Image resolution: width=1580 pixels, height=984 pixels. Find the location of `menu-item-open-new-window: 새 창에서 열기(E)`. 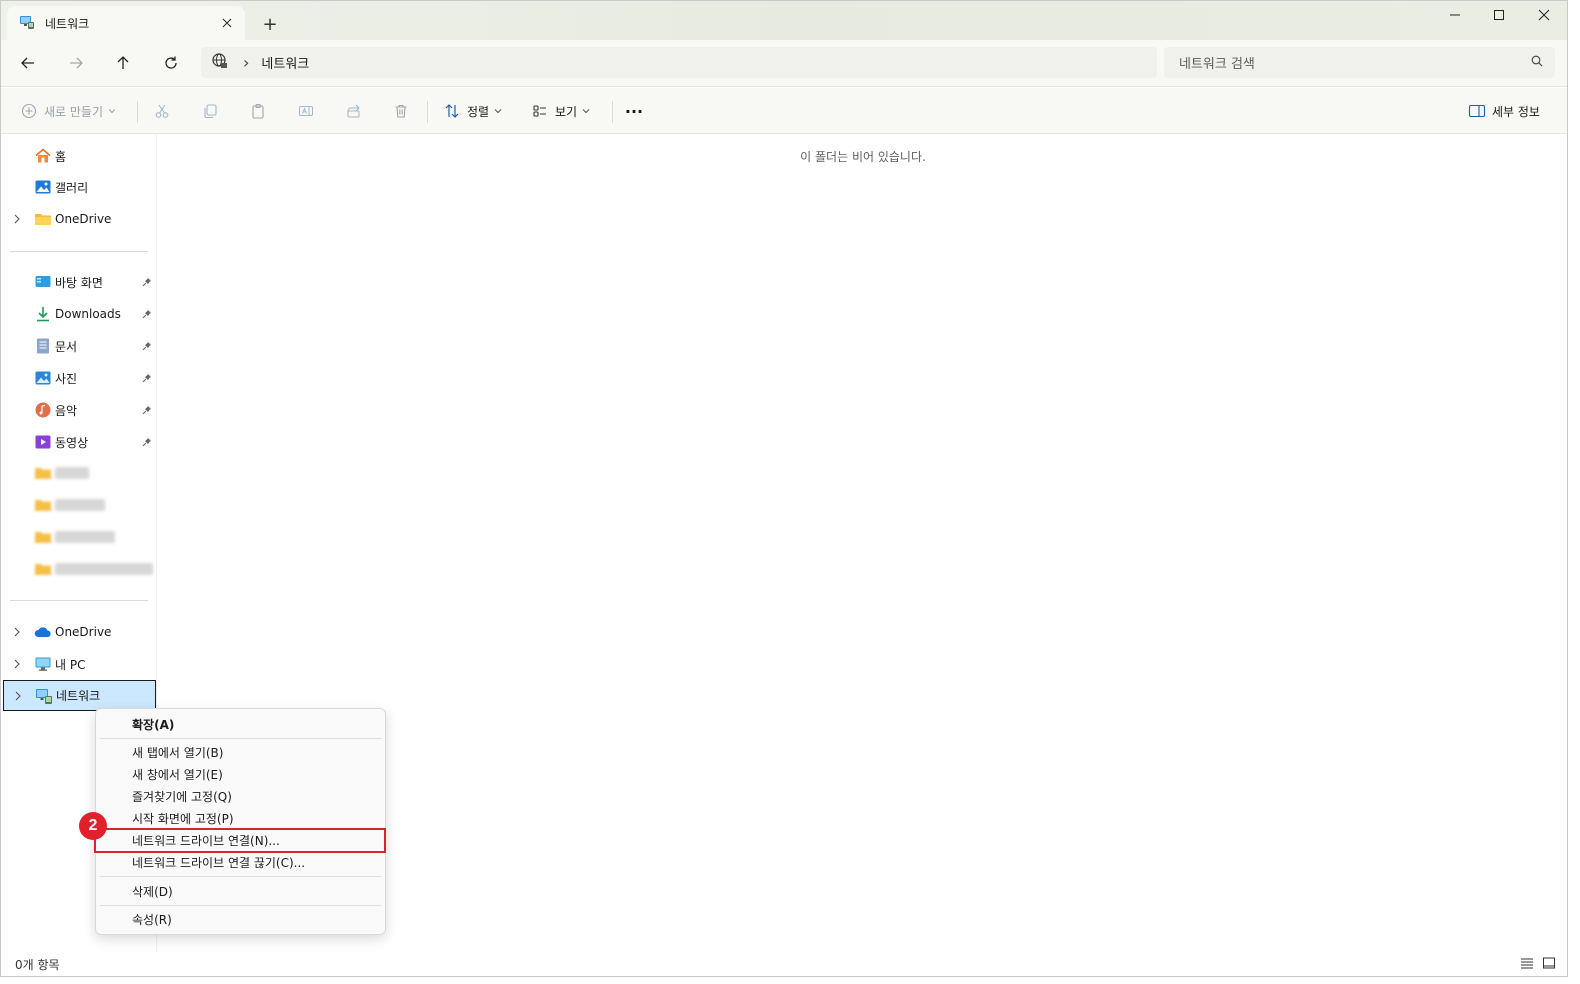

menu-item-open-new-window: 새 창에서 열기(E) is located at coordinates (241, 774).